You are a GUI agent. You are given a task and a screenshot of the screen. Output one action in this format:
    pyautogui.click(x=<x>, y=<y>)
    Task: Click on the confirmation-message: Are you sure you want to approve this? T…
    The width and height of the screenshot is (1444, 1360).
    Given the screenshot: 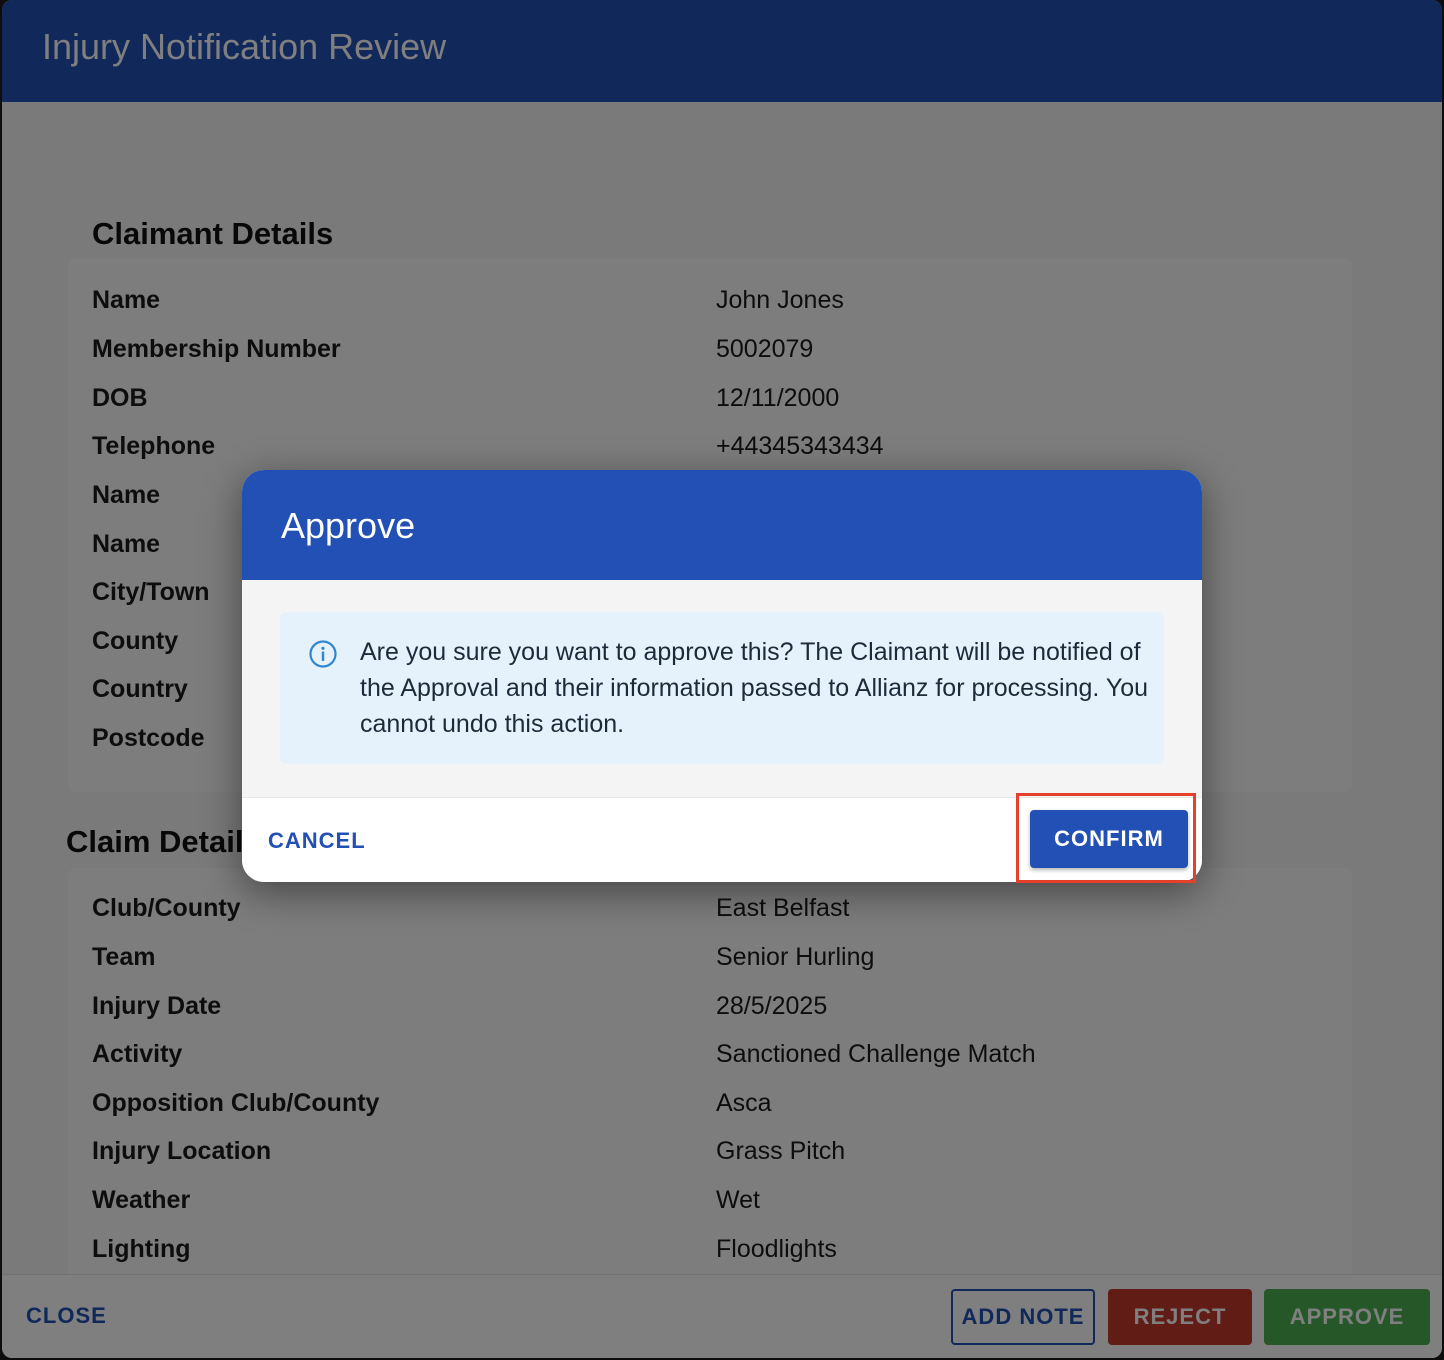 What is the action you would take?
    pyautogui.click(x=754, y=688)
    